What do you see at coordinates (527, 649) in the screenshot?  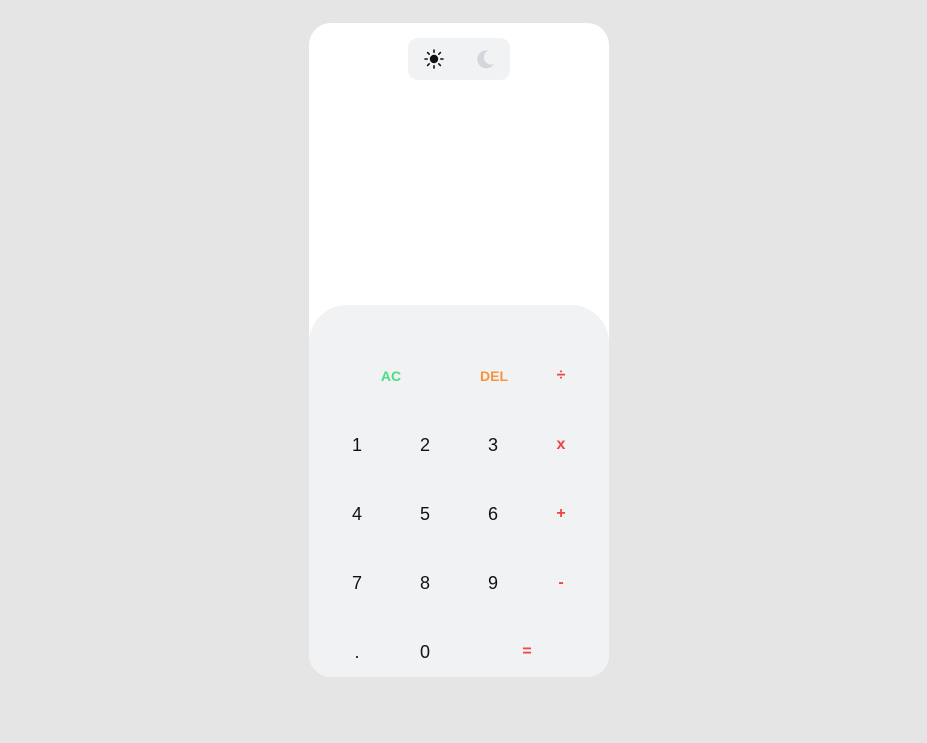 I see `equals-button: =` at bounding box center [527, 649].